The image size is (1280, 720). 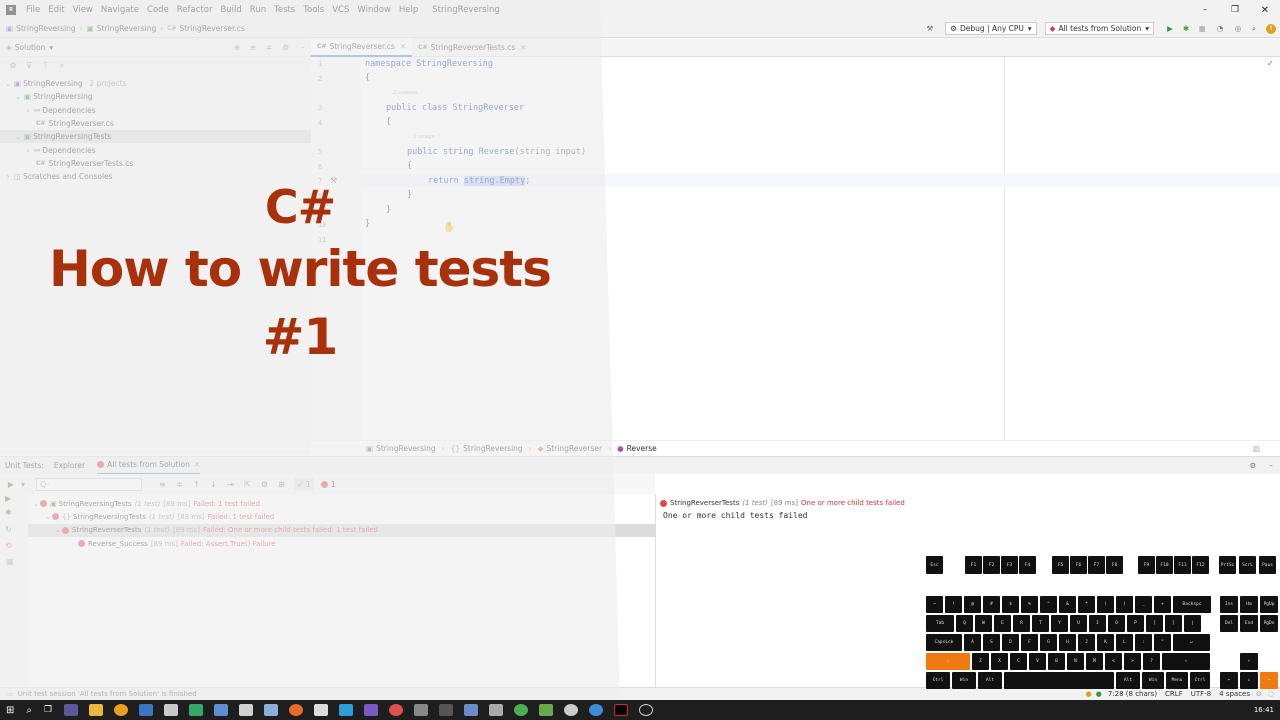 What do you see at coordinates (1249, 604) in the screenshot?
I see `keyboard-key: Hm` at bounding box center [1249, 604].